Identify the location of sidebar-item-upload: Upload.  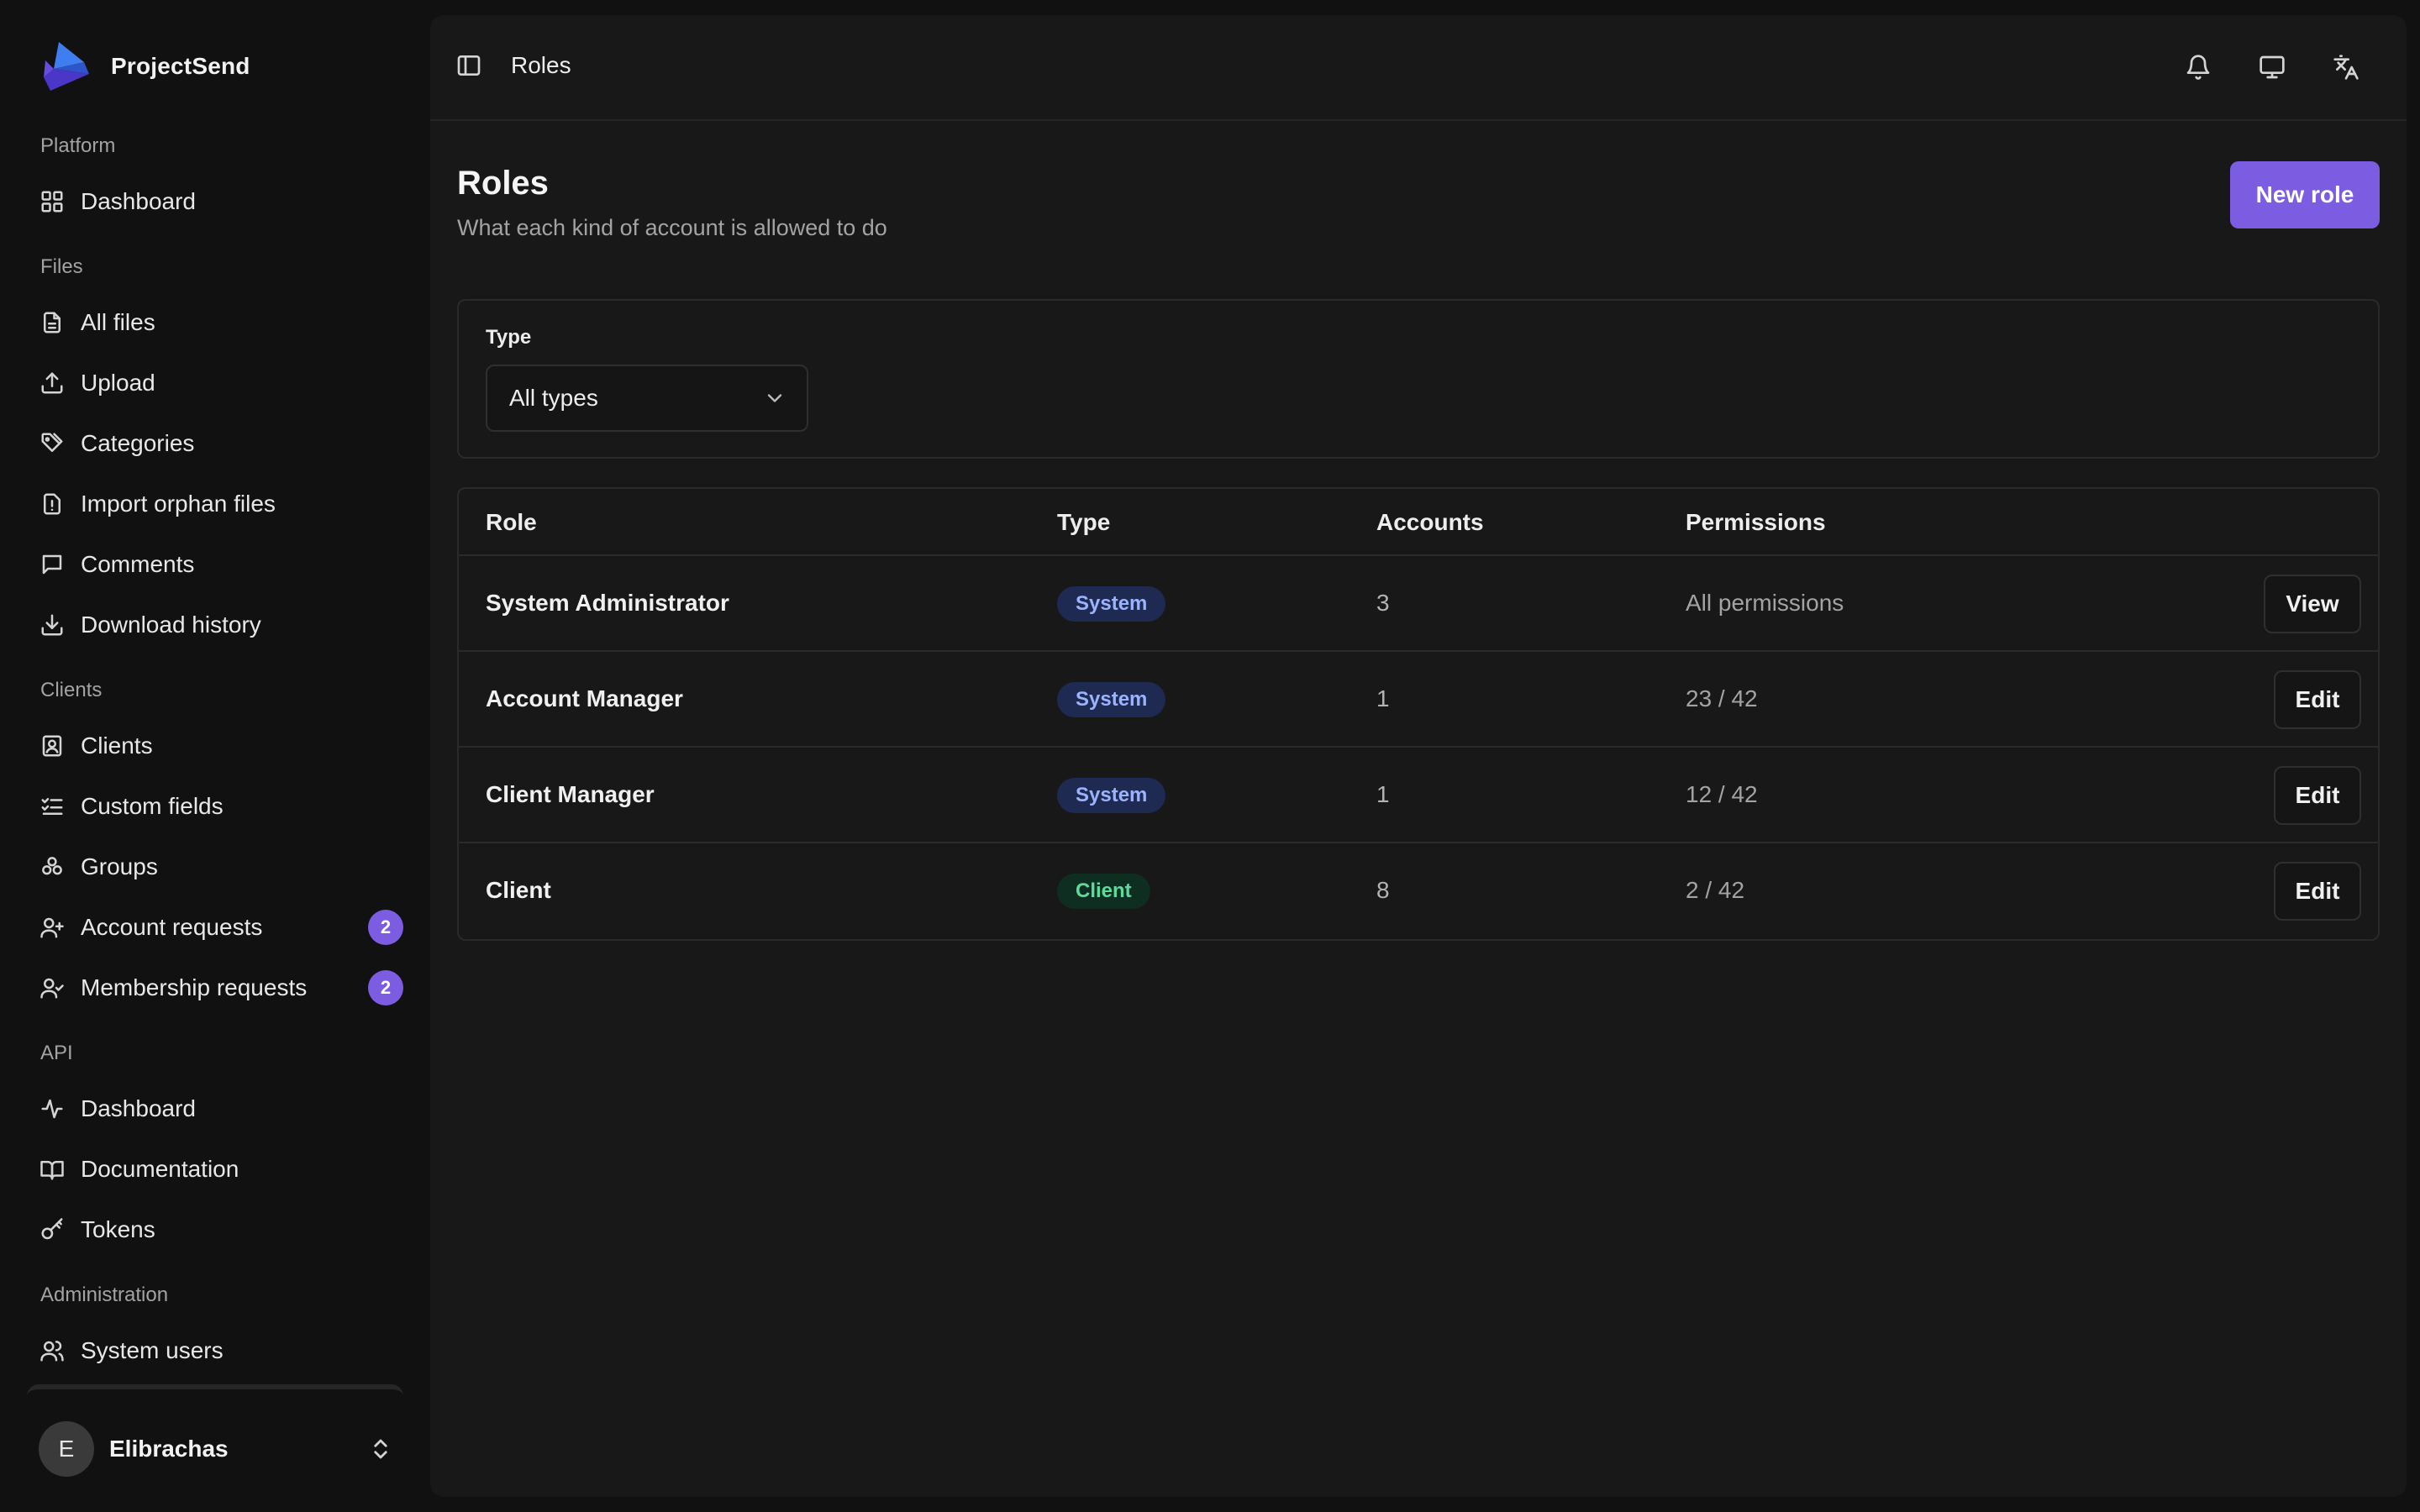
(214, 383).